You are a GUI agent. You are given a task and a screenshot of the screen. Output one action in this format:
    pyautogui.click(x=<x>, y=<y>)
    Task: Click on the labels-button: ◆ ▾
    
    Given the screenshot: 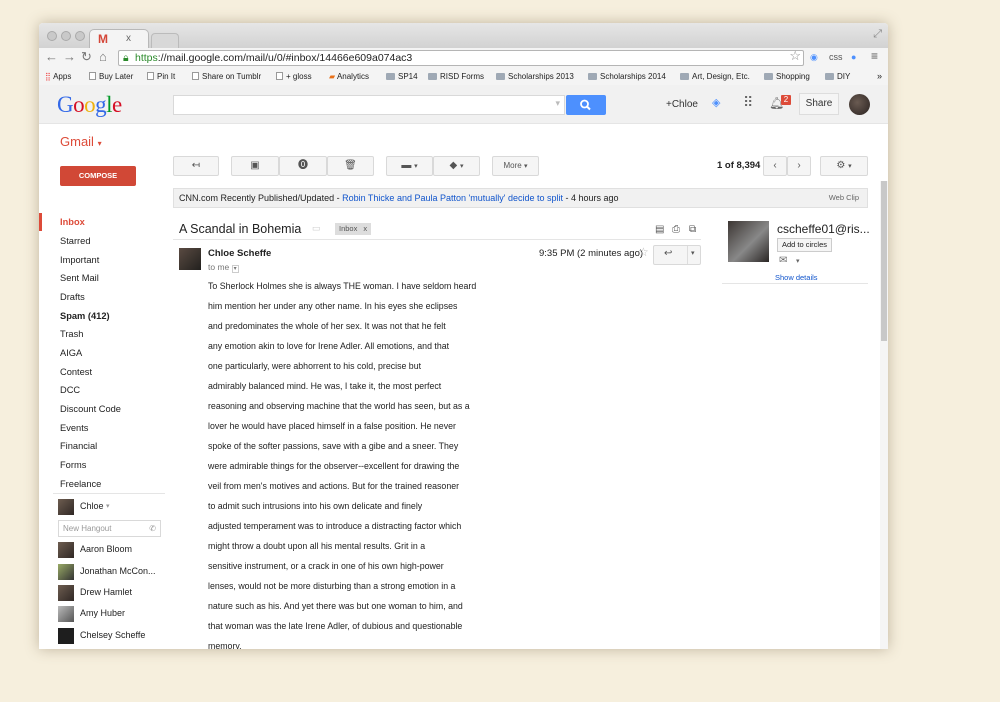 What is the action you would take?
    pyautogui.click(x=456, y=166)
    